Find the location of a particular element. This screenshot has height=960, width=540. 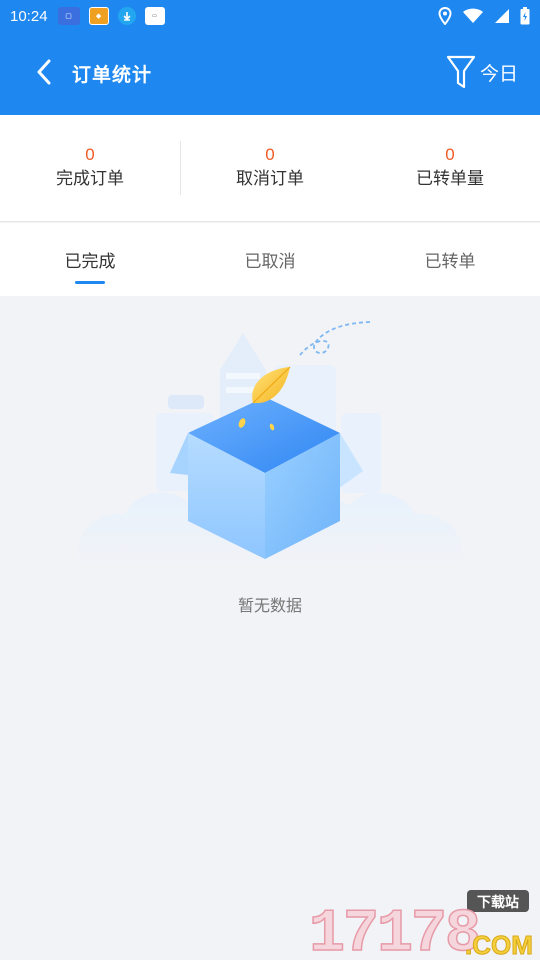

watermark-tag: 下载站 is located at coordinates (498, 902).